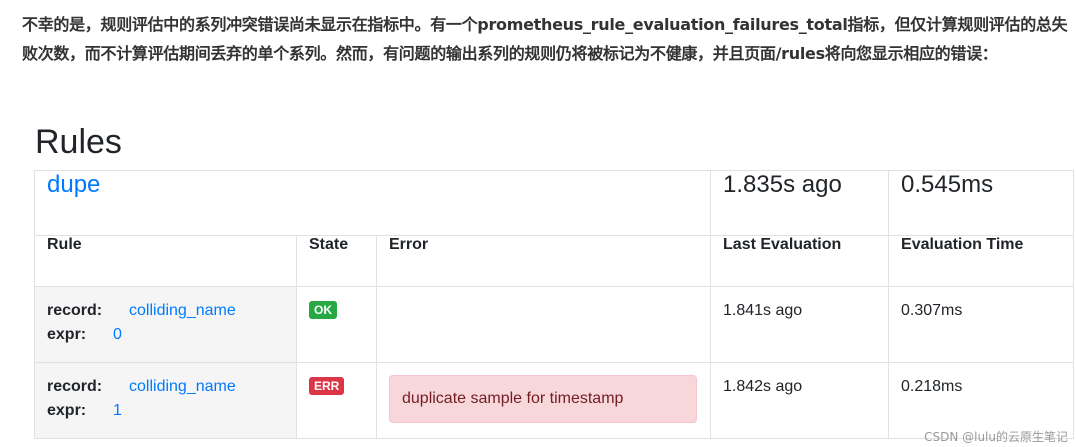 Image resolution: width=1076 pixels, height=447 pixels. What do you see at coordinates (165, 324) in the screenshot?
I see `rule-definition-cell: record: colliding_name expr: 0` at bounding box center [165, 324].